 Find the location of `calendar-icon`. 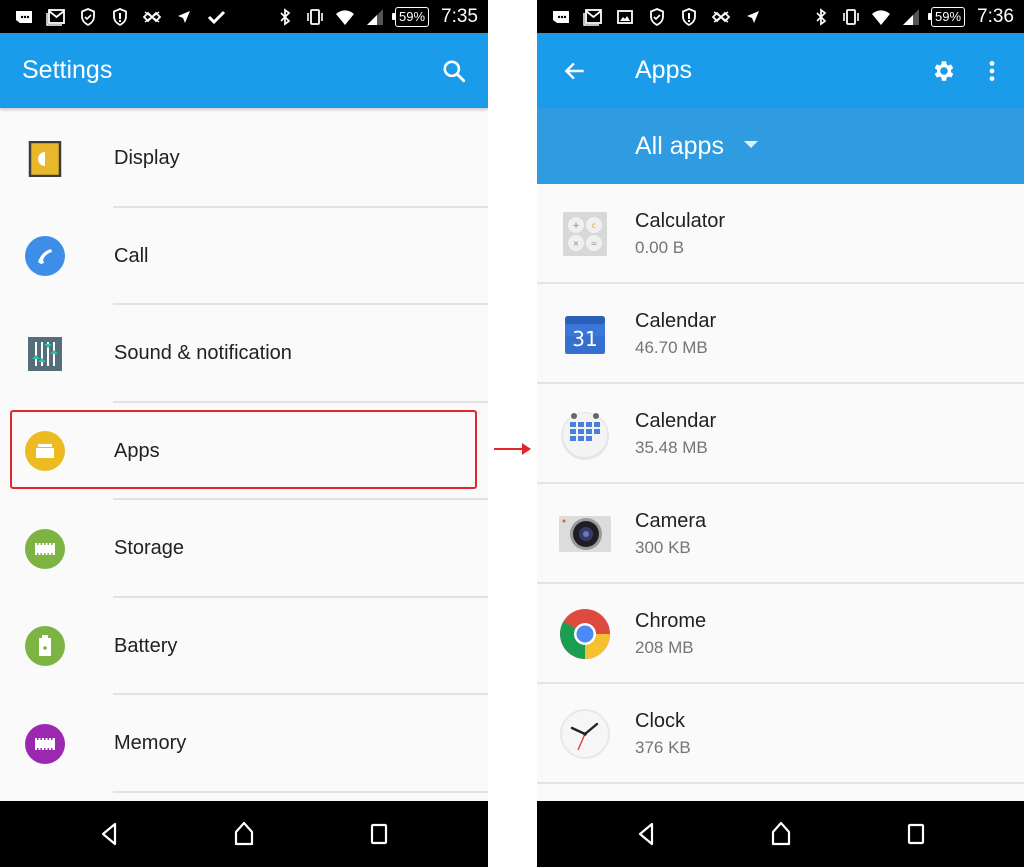

calendar-icon is located at coordinates (585, 434).